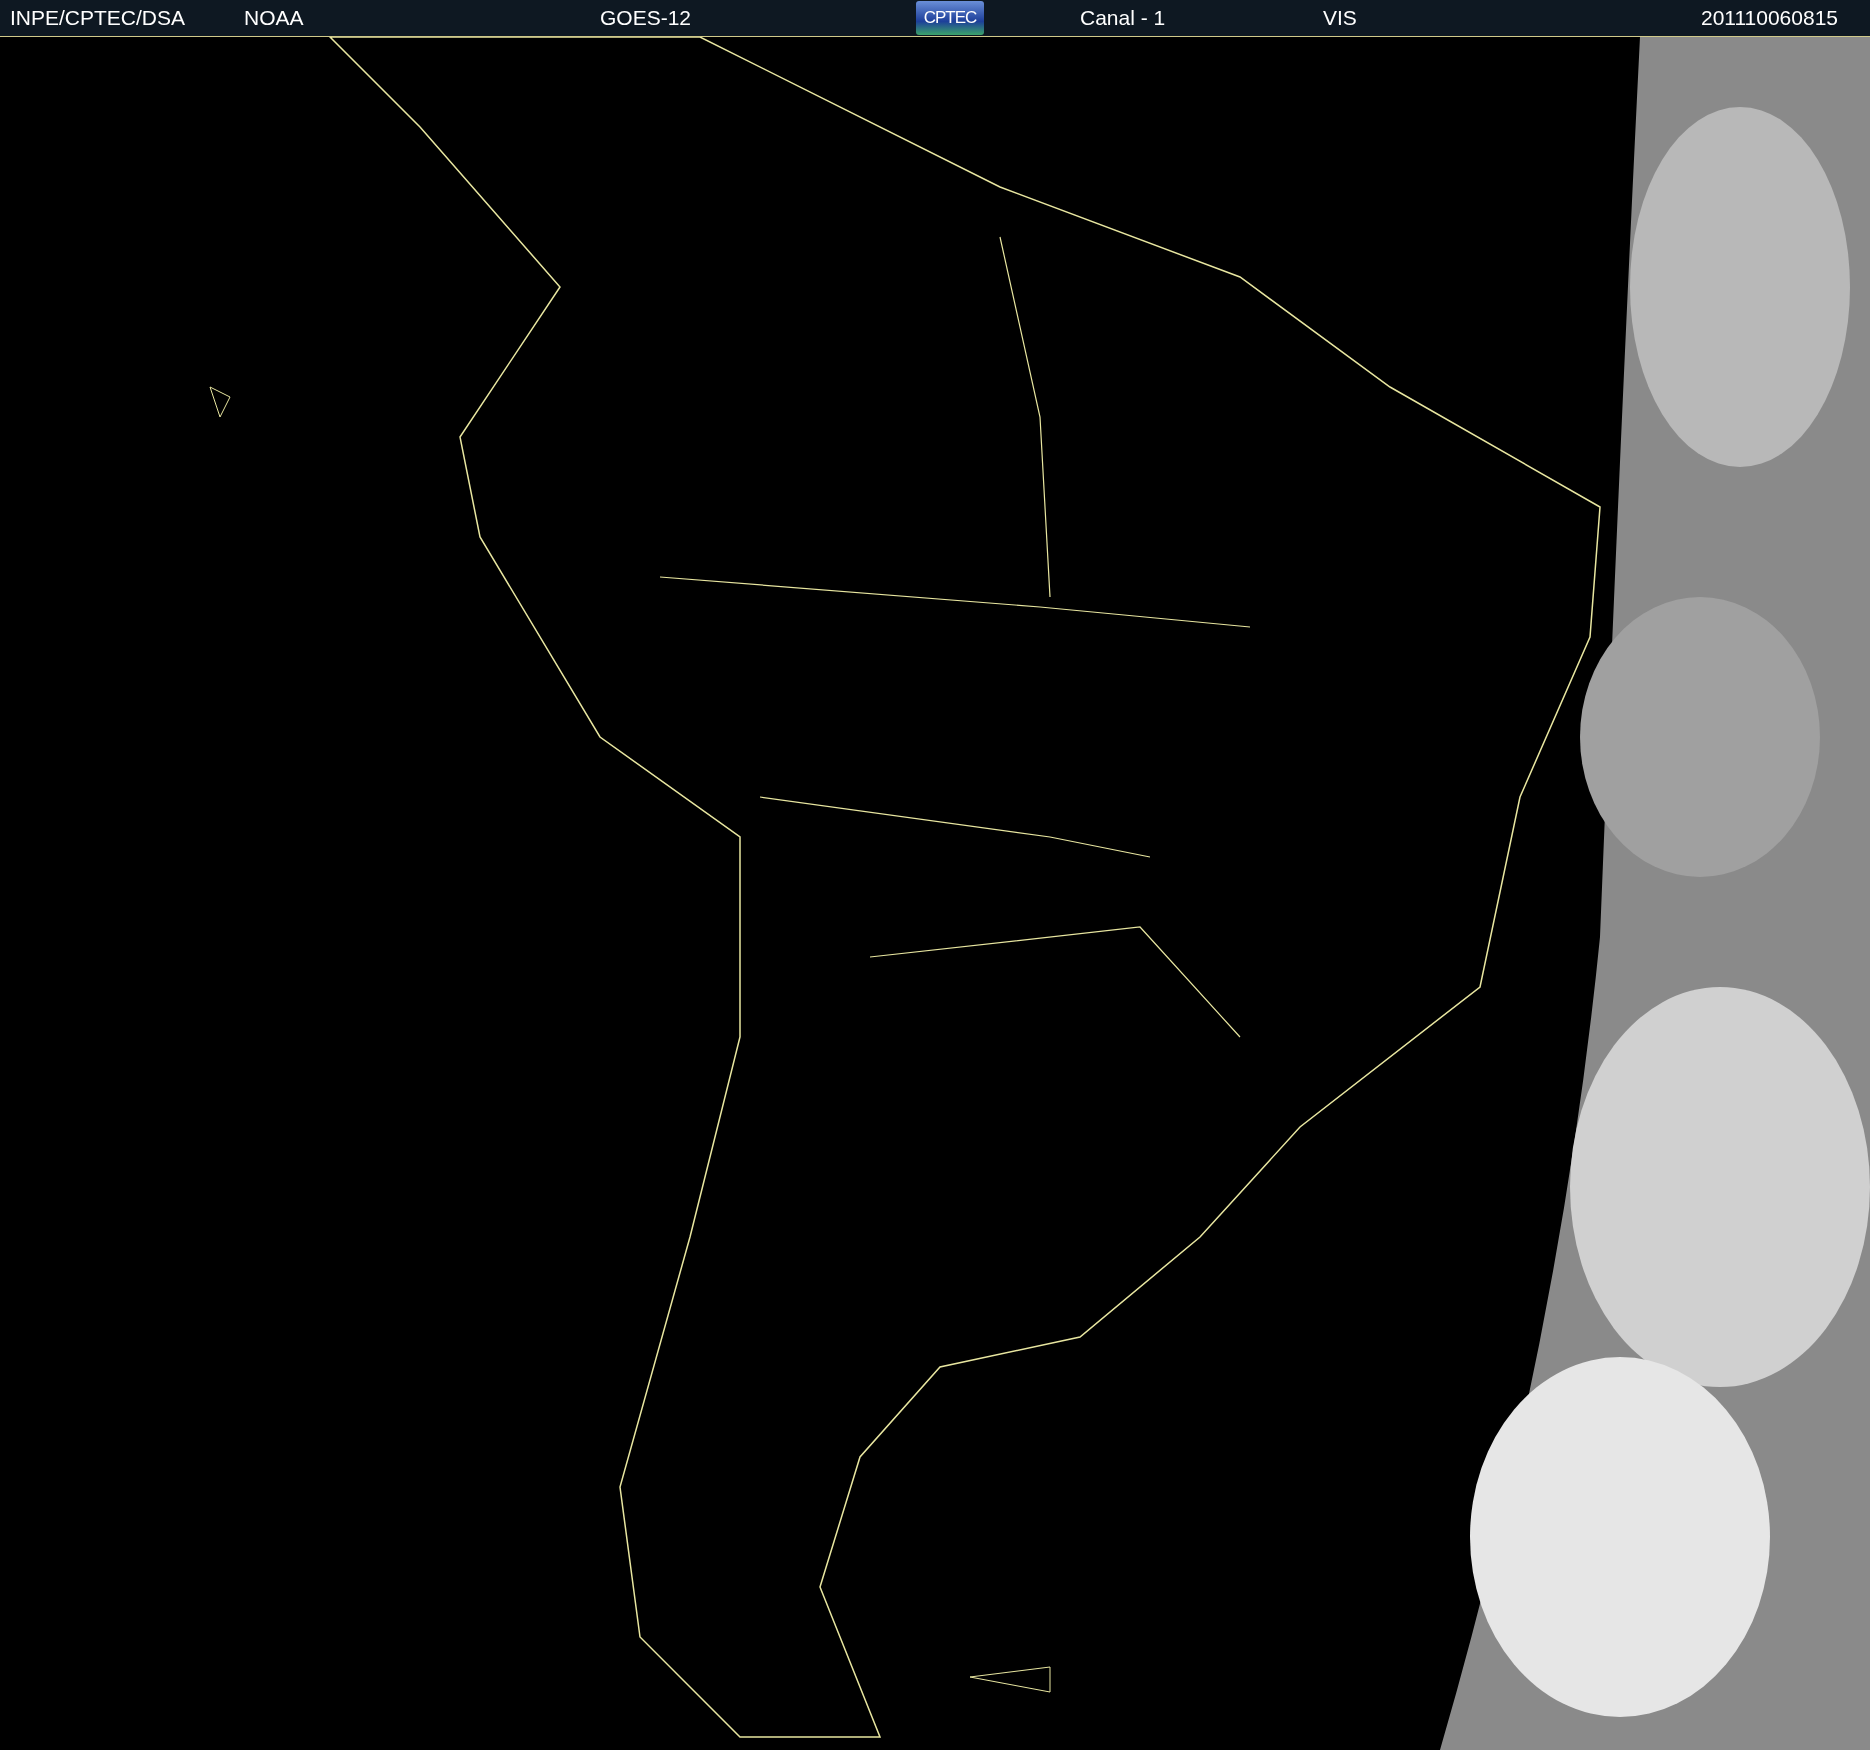 This screenshot has height=1750, width=1870. Describe the element at coordinates (1769, 18) in the screenshot. I see `timestamp-label: 201110060815` at that location.